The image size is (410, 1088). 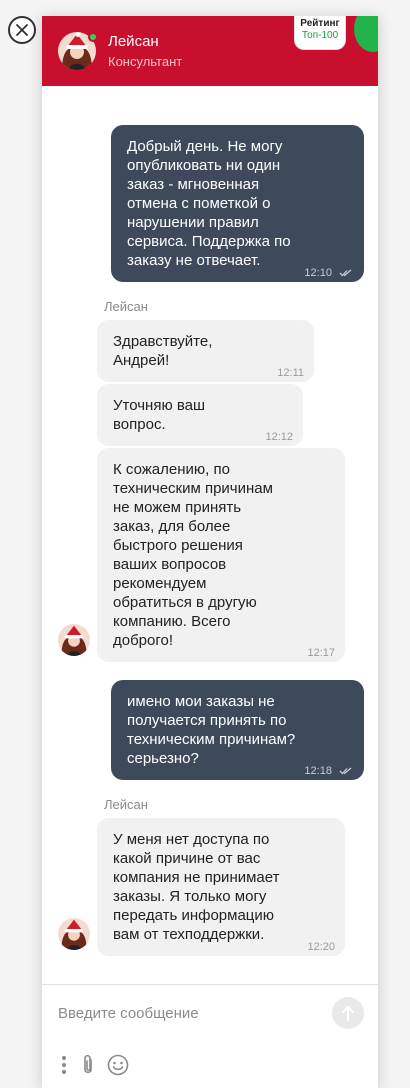 What do you see at coordinates (145, 61) in the screenshot?
I see `agent-role: Консультант` at bounding box center [145, 61].